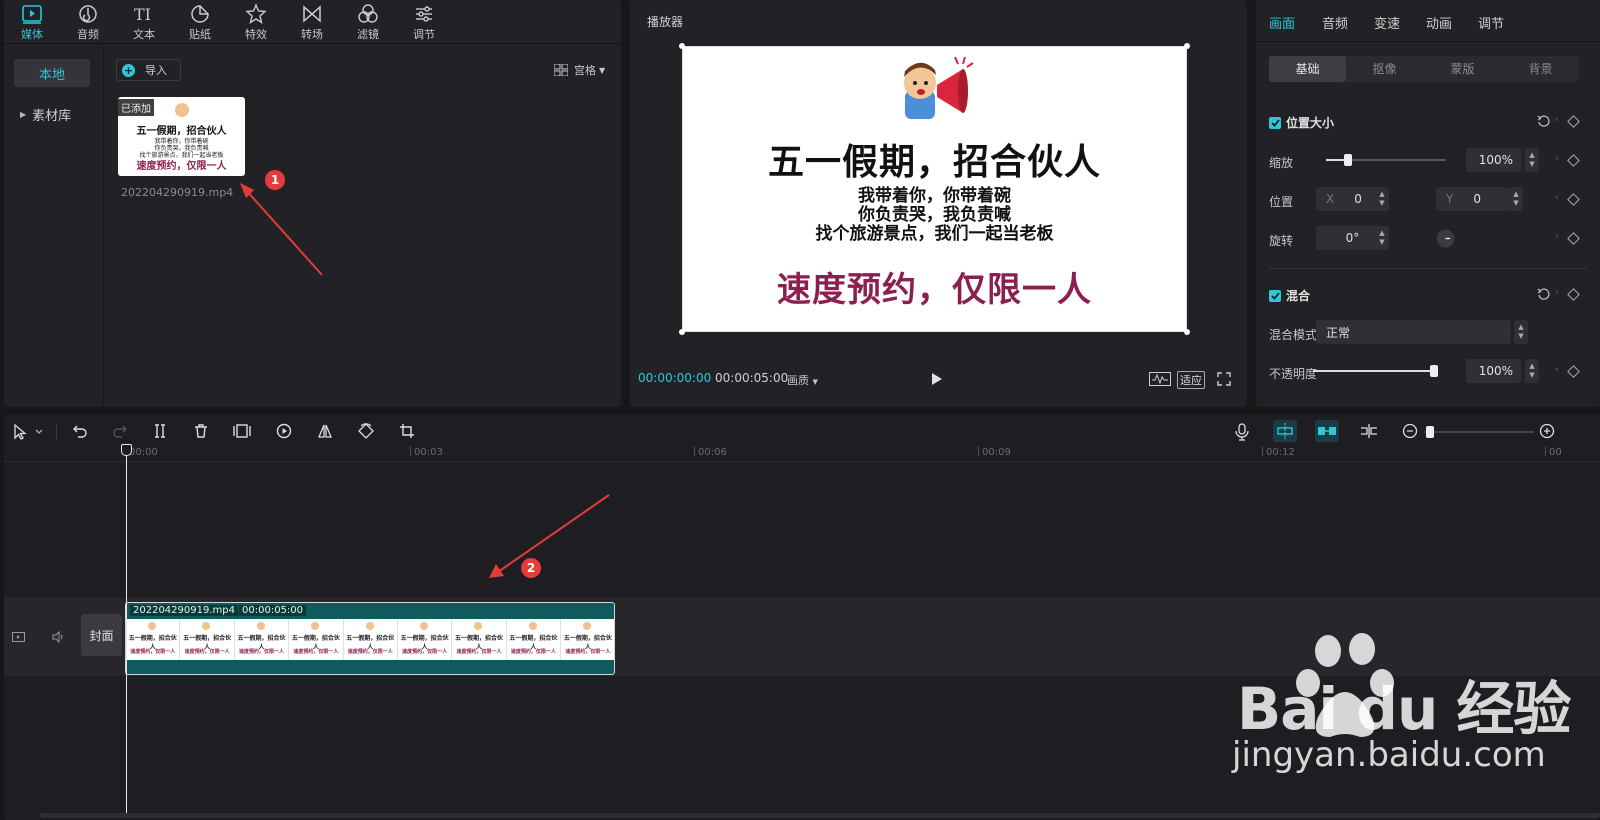 The width and height of the screenshot is (1600, 820). What do you see at coordinates (1430, 432) in the screenshot?
I see `zoom-slider-thumb` at bounding box center [1430, 432].